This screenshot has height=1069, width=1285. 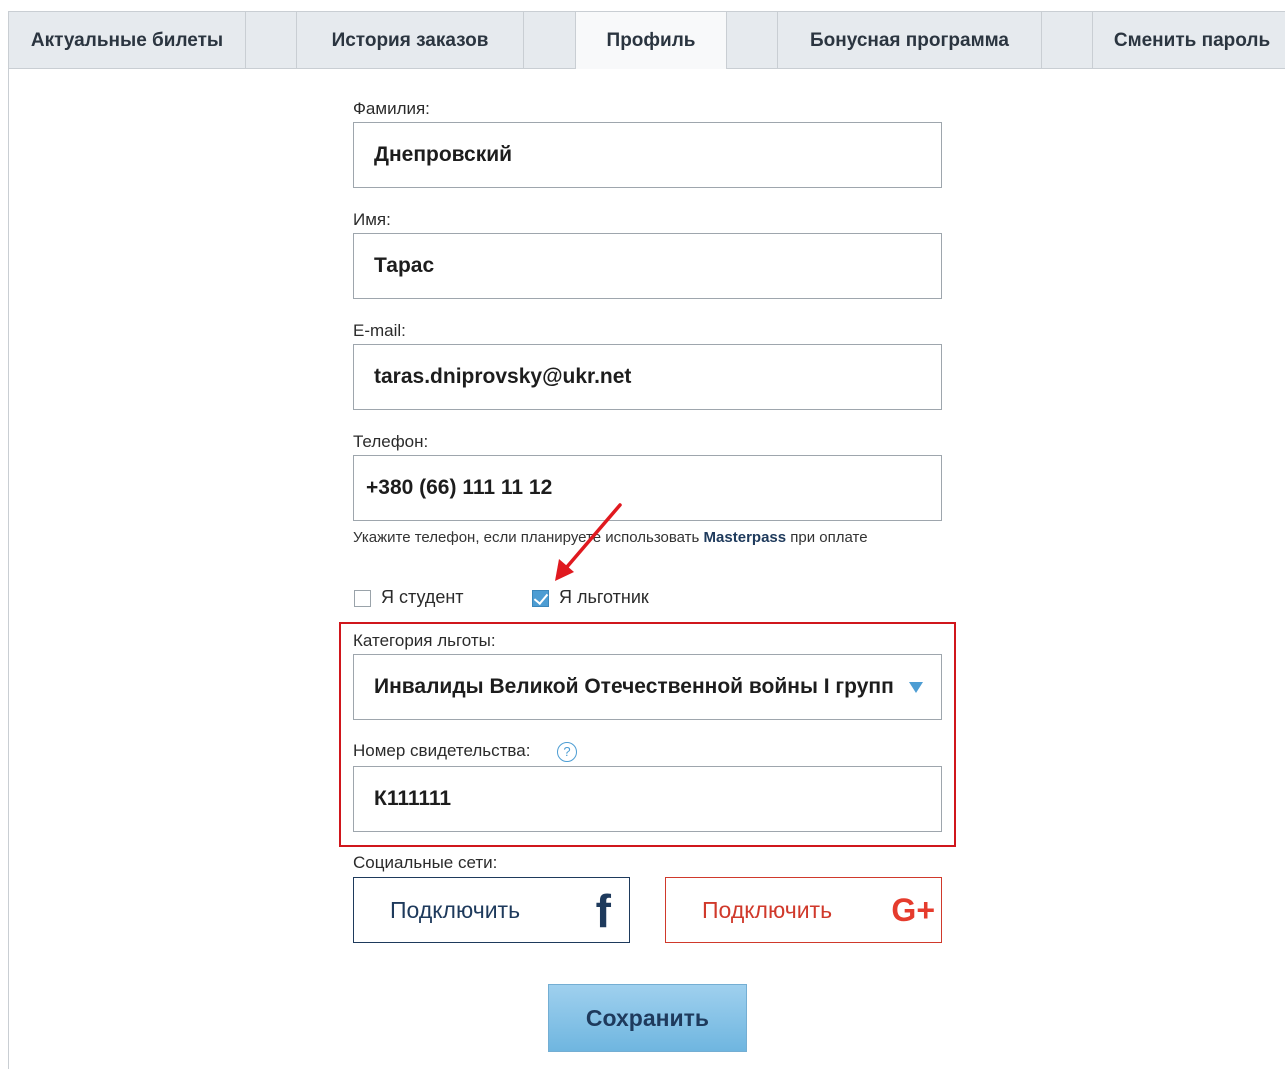 I want to click on privileged-checkbox, so click(x=540, y=598).